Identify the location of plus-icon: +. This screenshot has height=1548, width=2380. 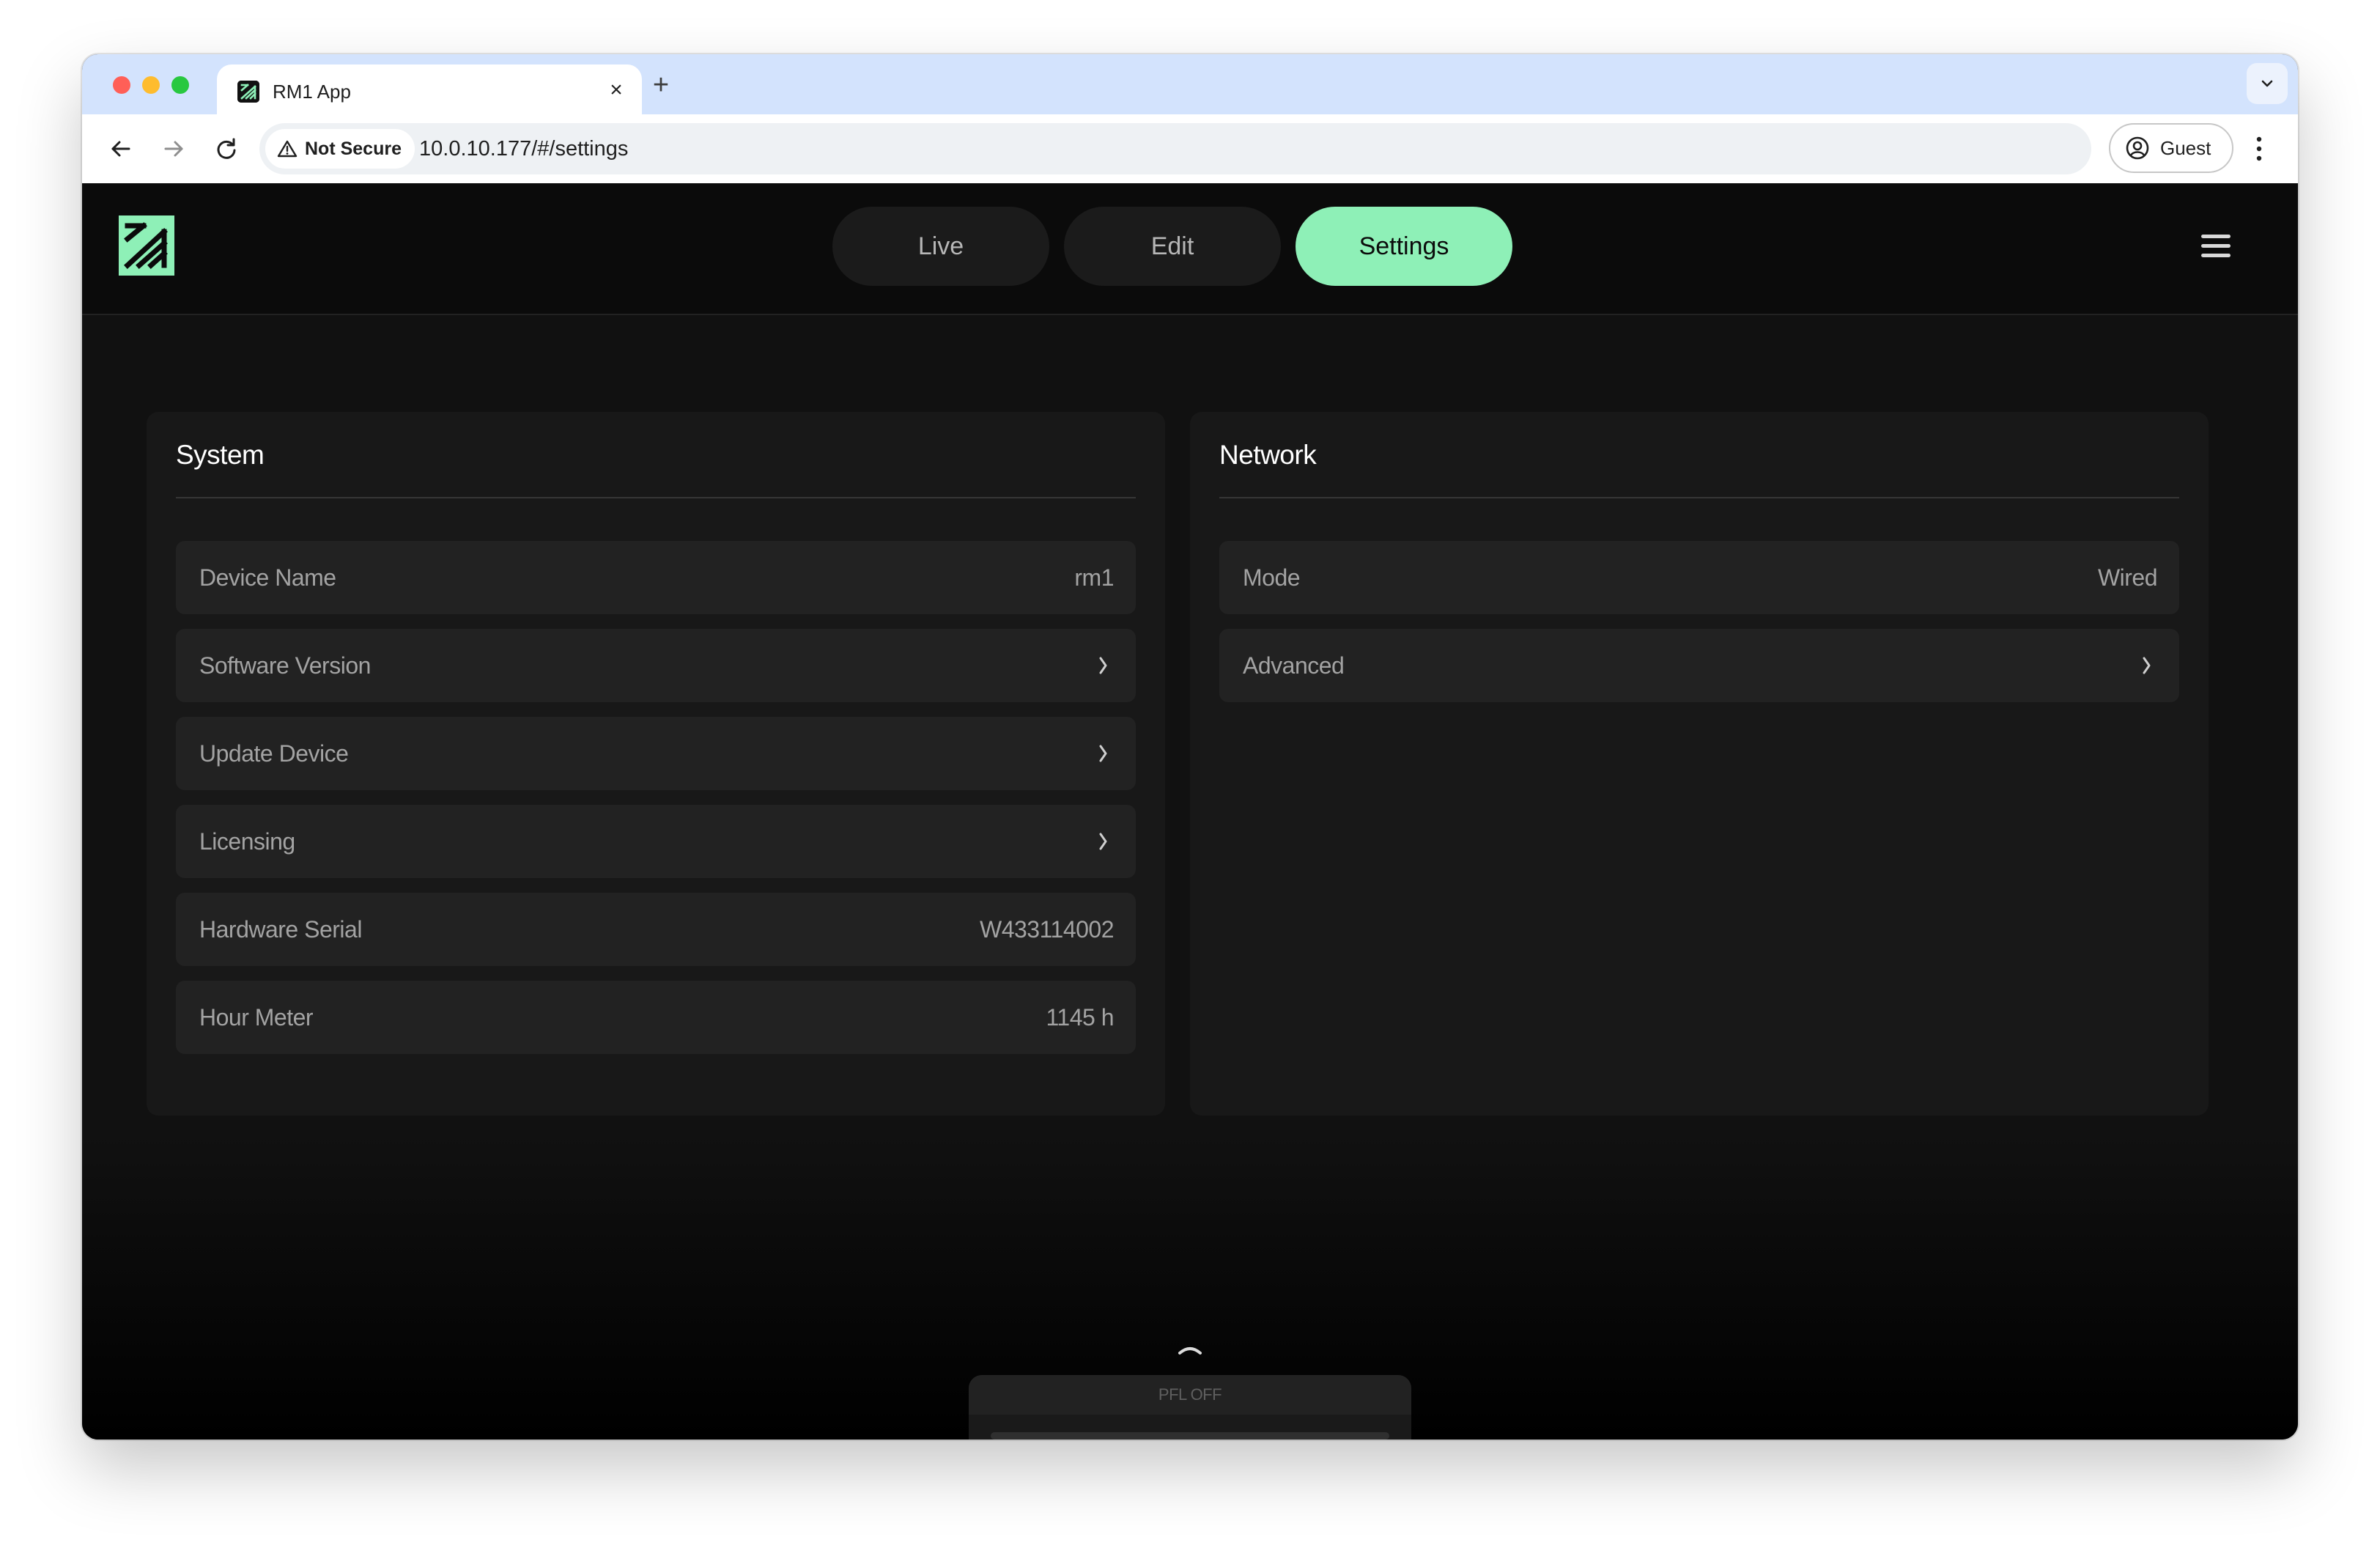
(661, 85).